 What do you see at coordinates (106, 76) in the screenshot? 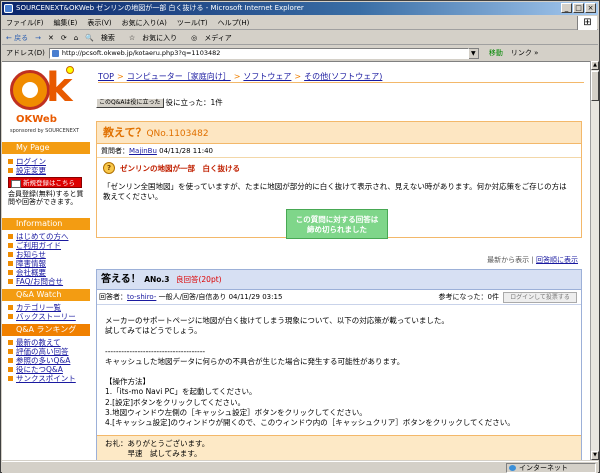
I see `breadcrumb-top: TOP` at bounding box center [106, 76].